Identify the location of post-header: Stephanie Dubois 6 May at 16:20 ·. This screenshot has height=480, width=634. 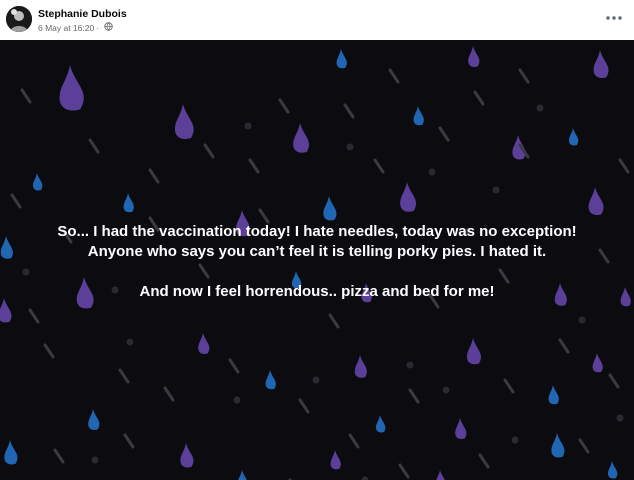
(317, 20).